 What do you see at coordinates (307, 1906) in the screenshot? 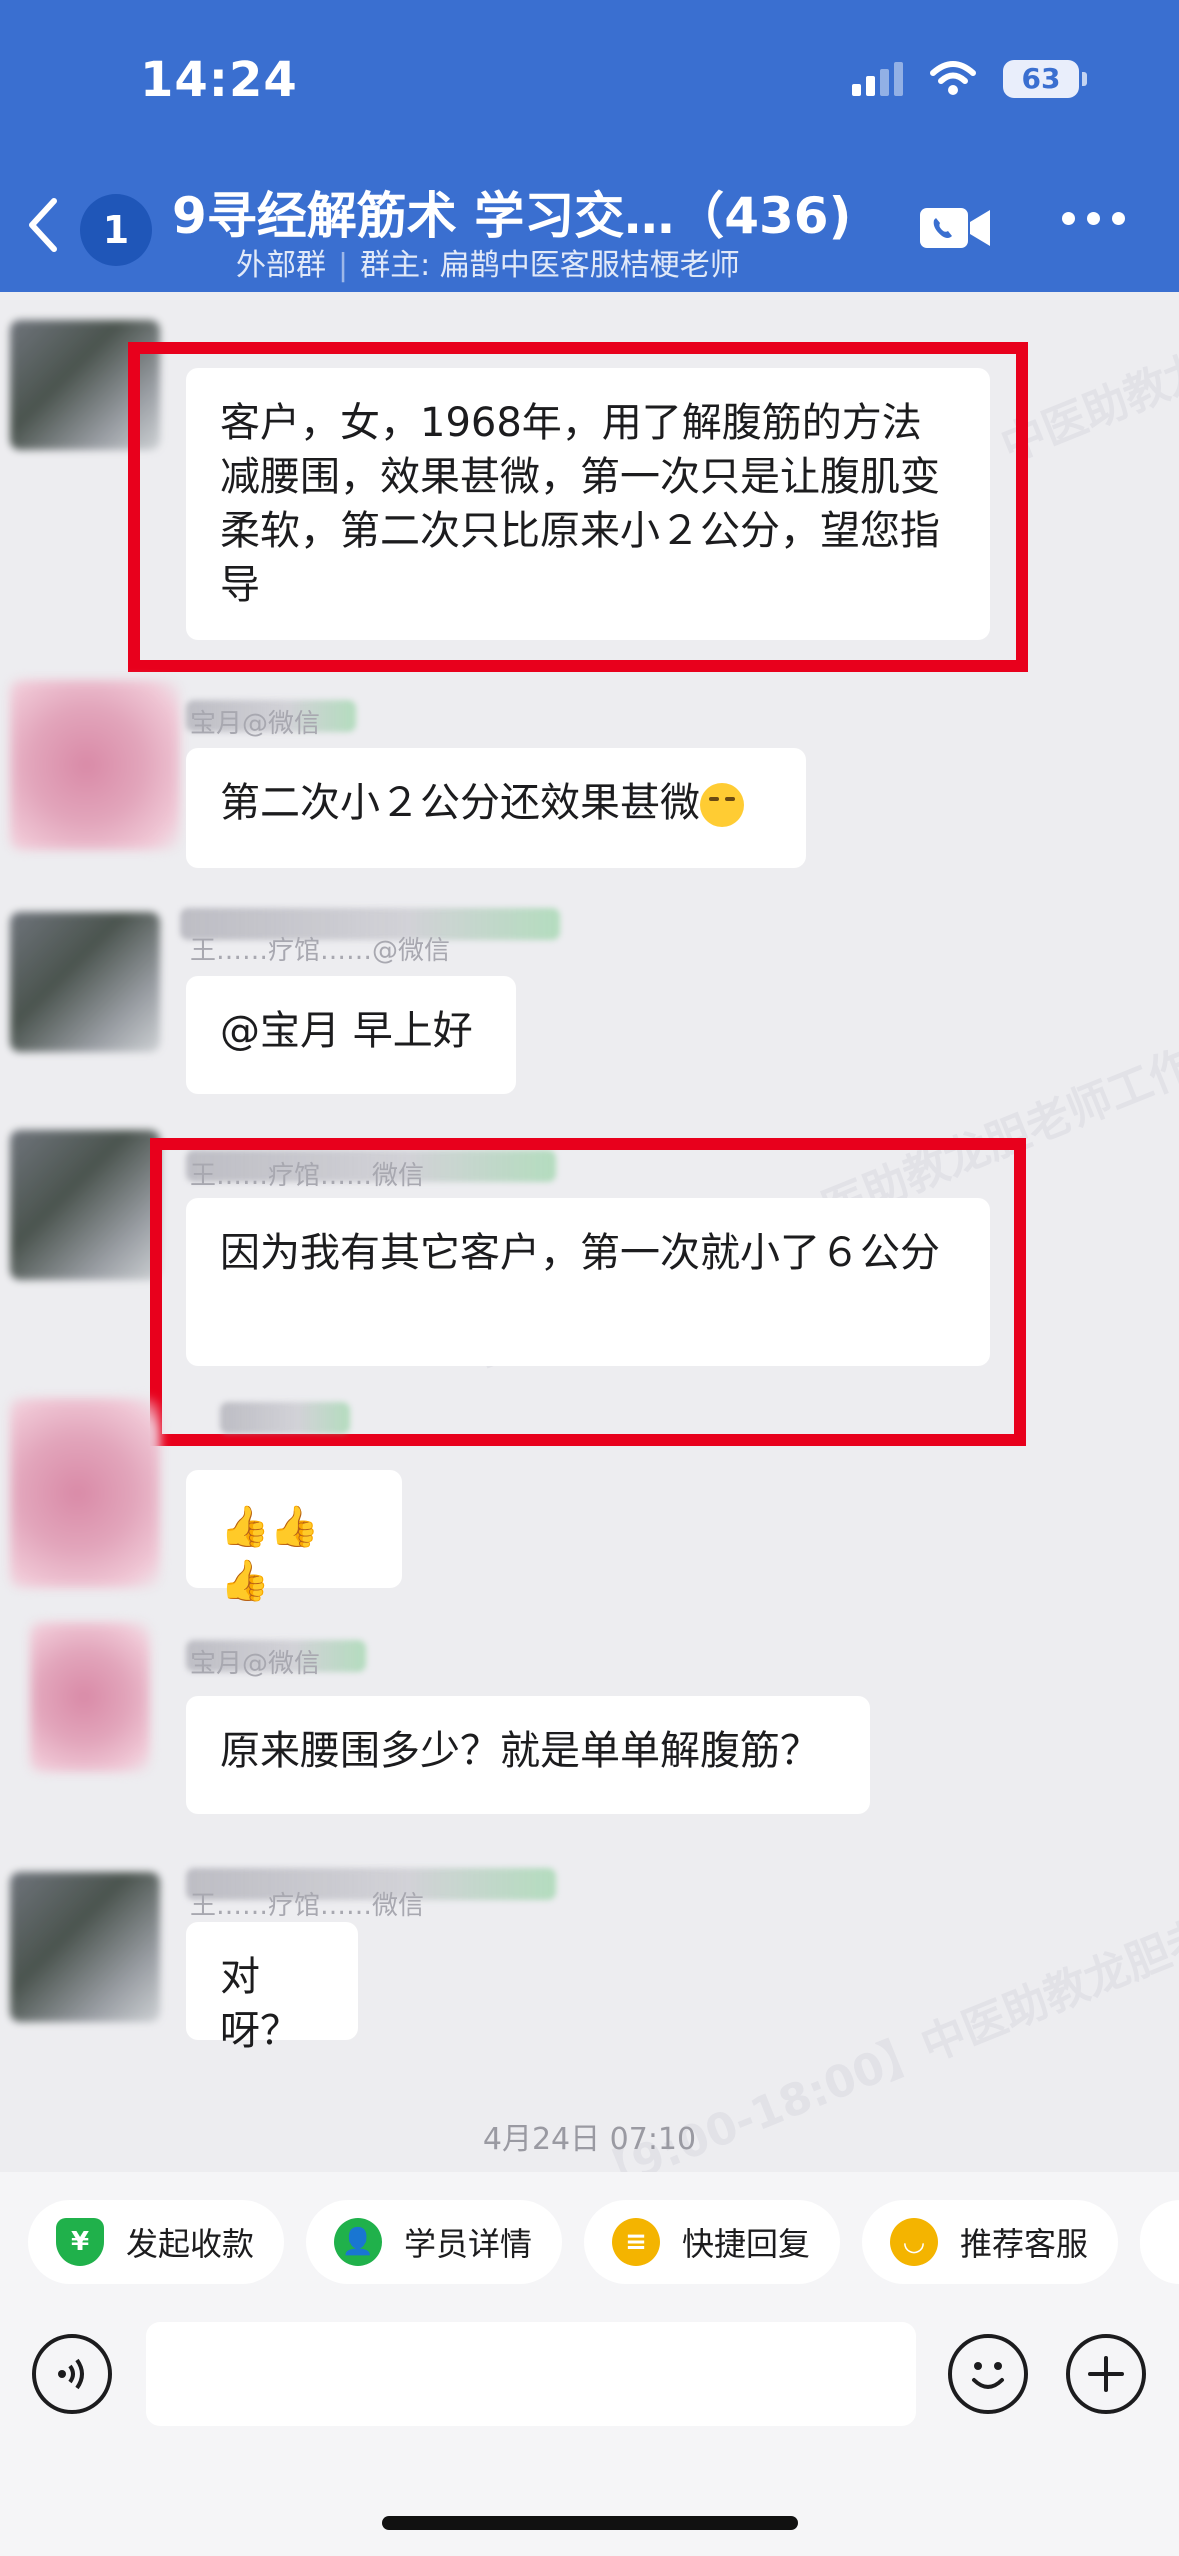
I see `sender-name-label: 王……疗馆……微信` at bounding box center [307, 1906].